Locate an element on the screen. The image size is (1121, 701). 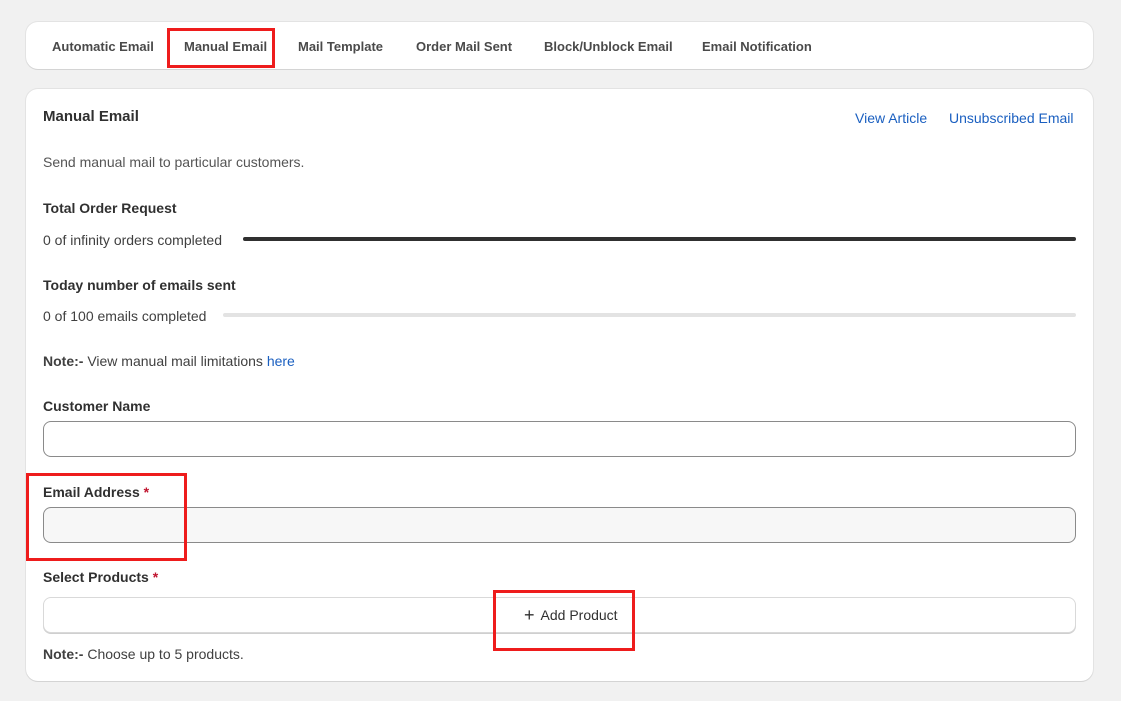
unsubscribed-email-link: Unsubscribed Email is located at coordinates (1011, 118).